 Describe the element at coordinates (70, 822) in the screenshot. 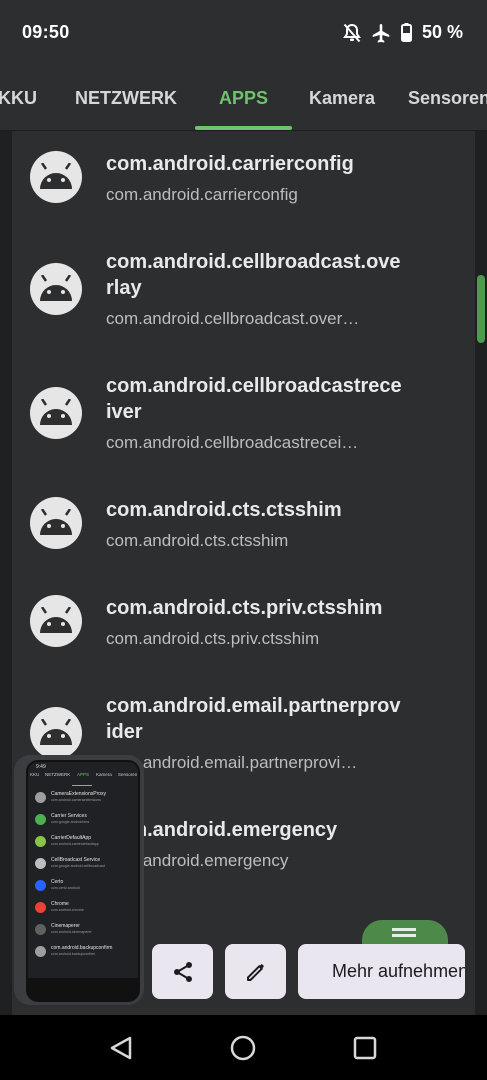

I see `thumb-app-package: com.google.android.ims` at that location.